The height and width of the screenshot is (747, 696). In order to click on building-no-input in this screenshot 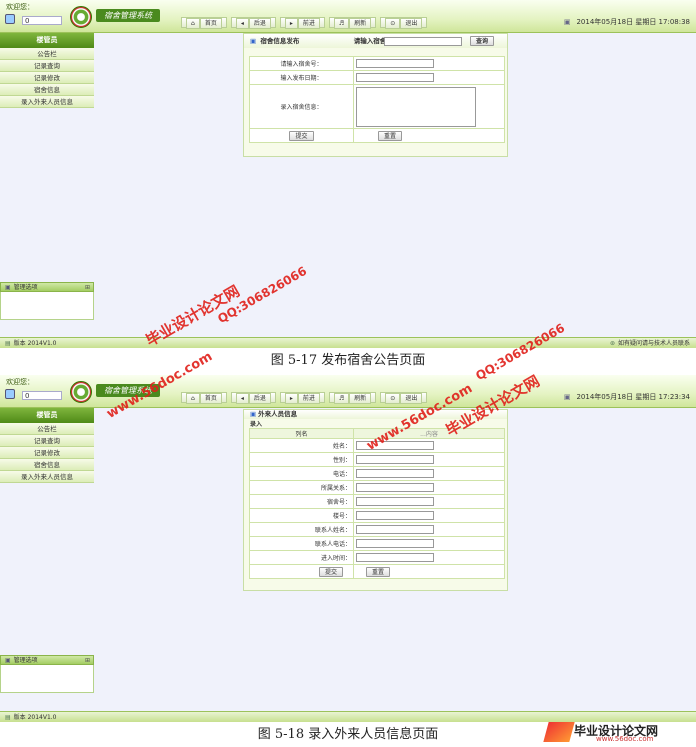, I will do `click(395, 515)`.